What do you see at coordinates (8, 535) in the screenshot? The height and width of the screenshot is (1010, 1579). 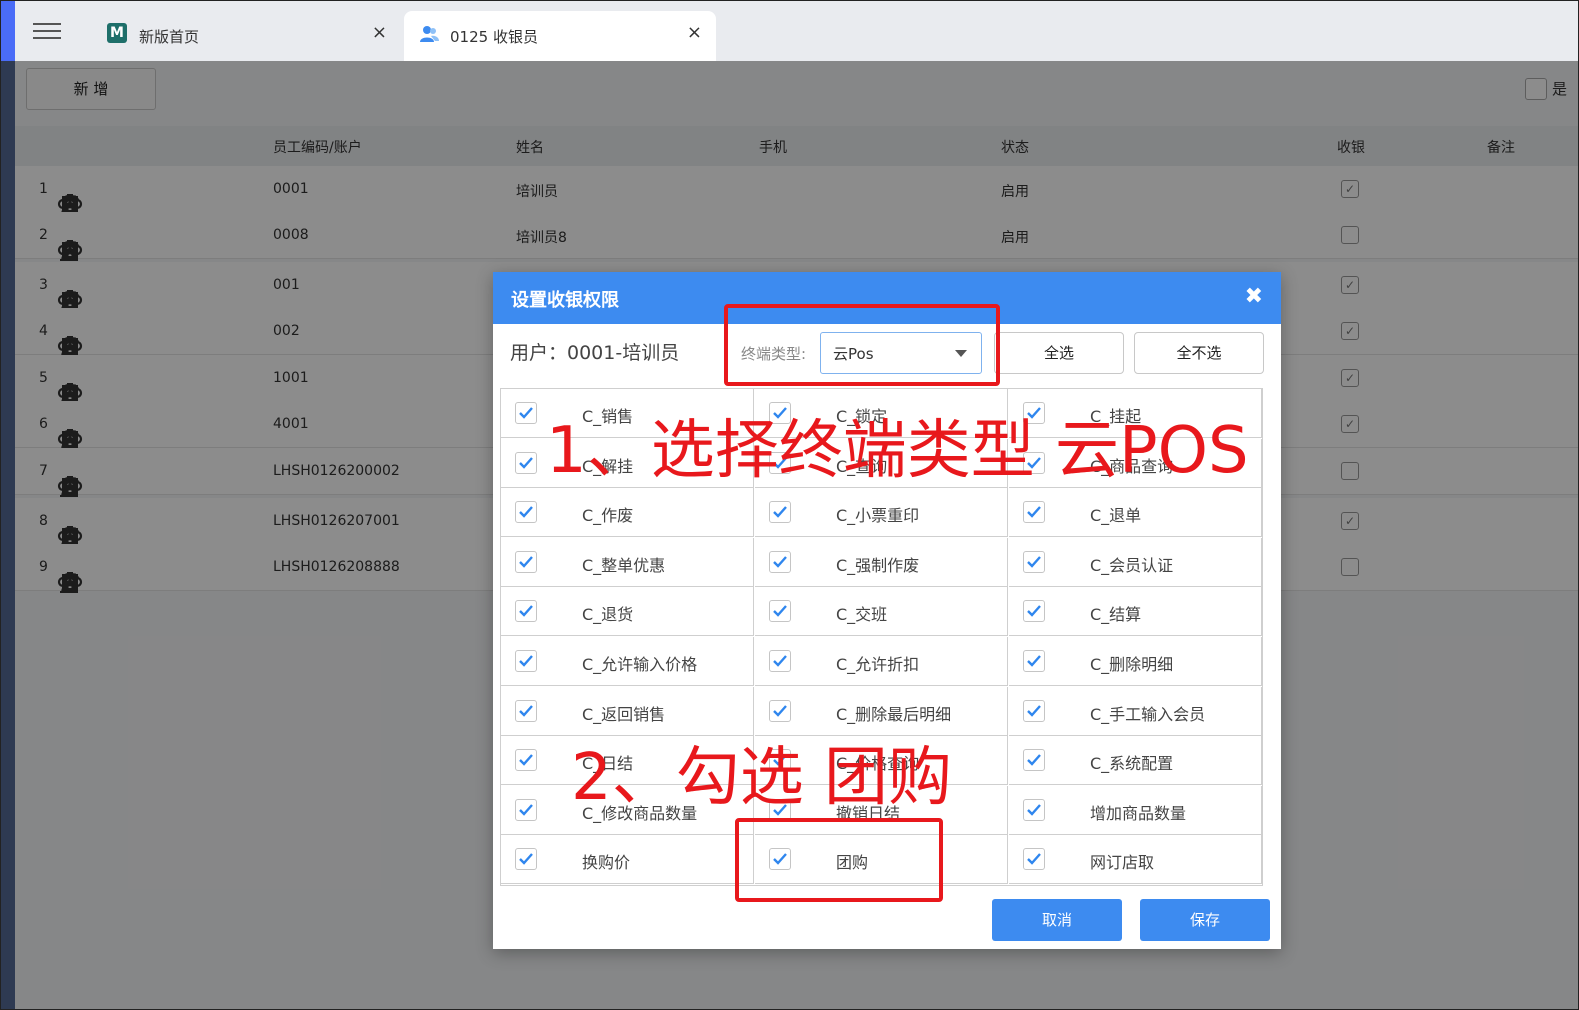 I see `side-nav-strip` at bounding box center [8, 535].